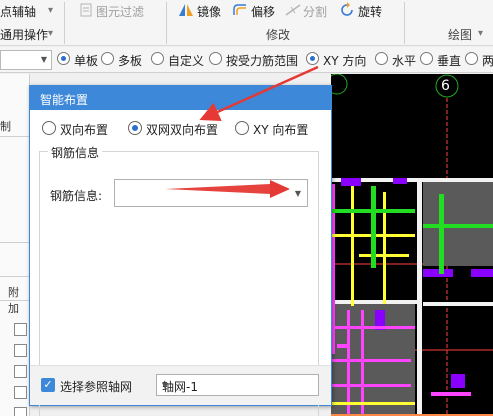  What do you see at coordinates (24, 34) in the screenshot?
I see `general-ops-menu: 通用操作` at bounding box center [24, 34].